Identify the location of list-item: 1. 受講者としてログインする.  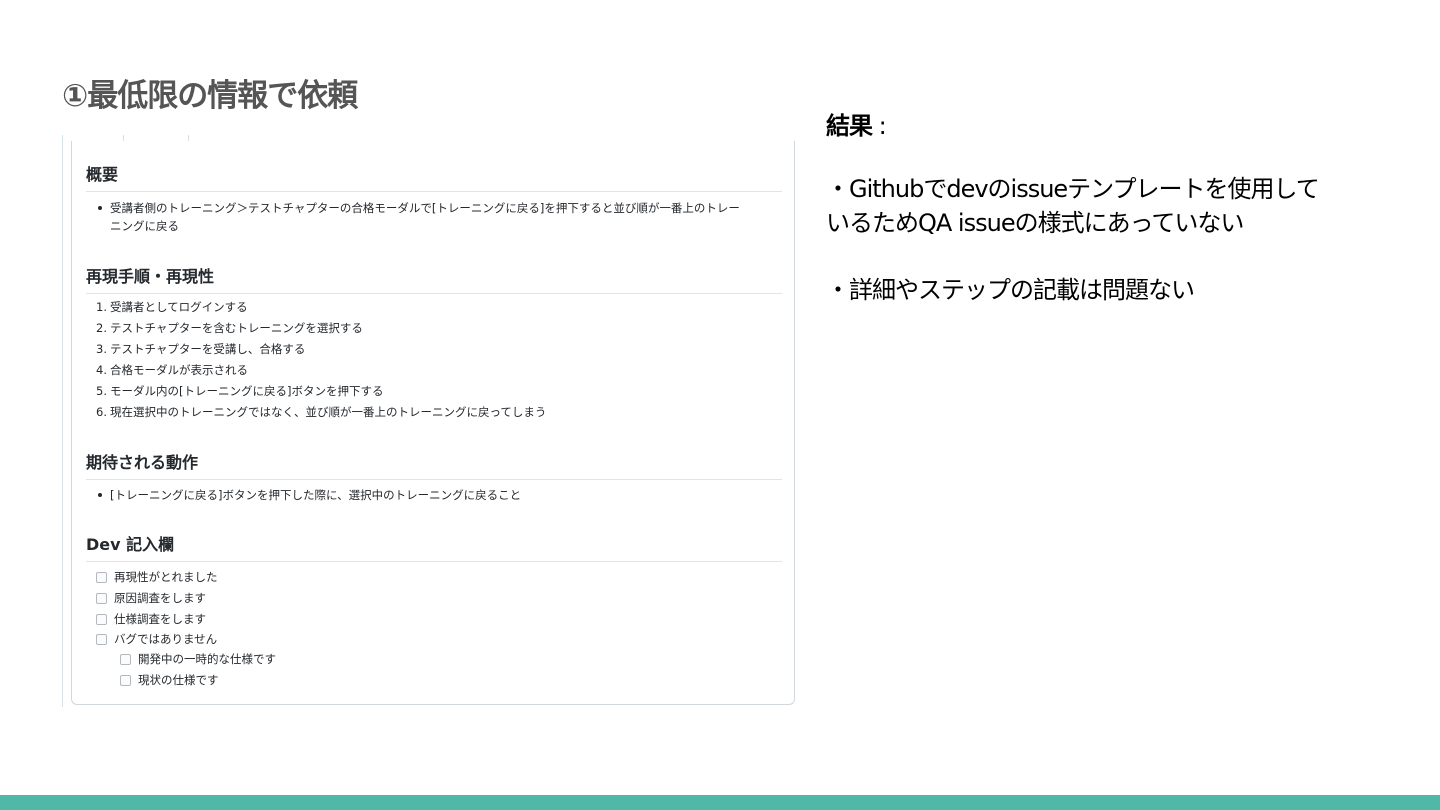
(436, 307).